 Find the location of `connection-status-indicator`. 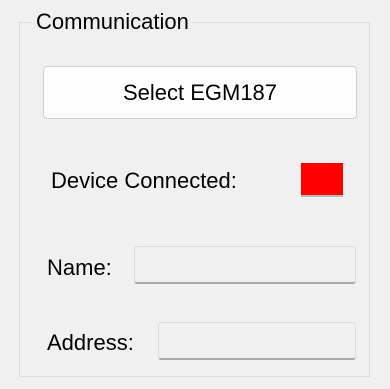

connection-status-indicator is located at coordinates (322, 180).